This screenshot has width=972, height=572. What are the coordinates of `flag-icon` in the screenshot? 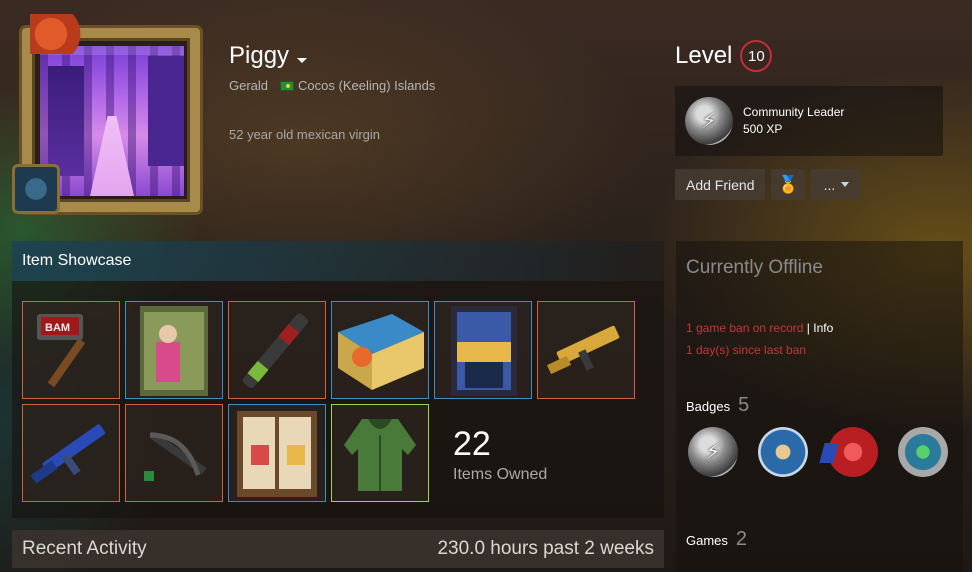 It's located at (287, 86).